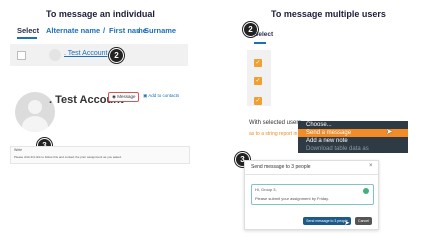 The width and height of the screenshot is (437, 240). I want to click on column-alternate-name-header: Alternate name, so click(73, 30).